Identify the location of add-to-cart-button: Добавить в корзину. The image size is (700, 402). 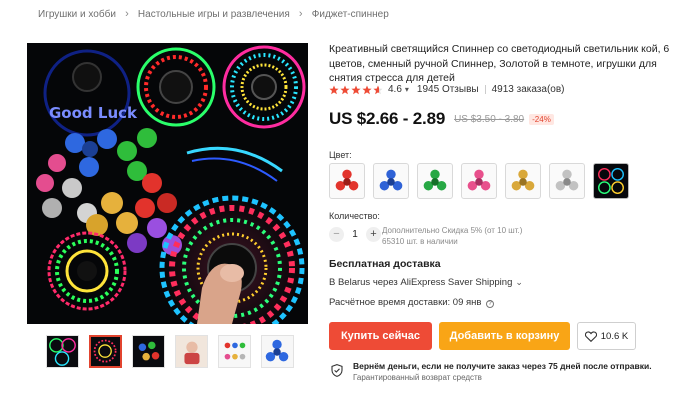
(504, 336).